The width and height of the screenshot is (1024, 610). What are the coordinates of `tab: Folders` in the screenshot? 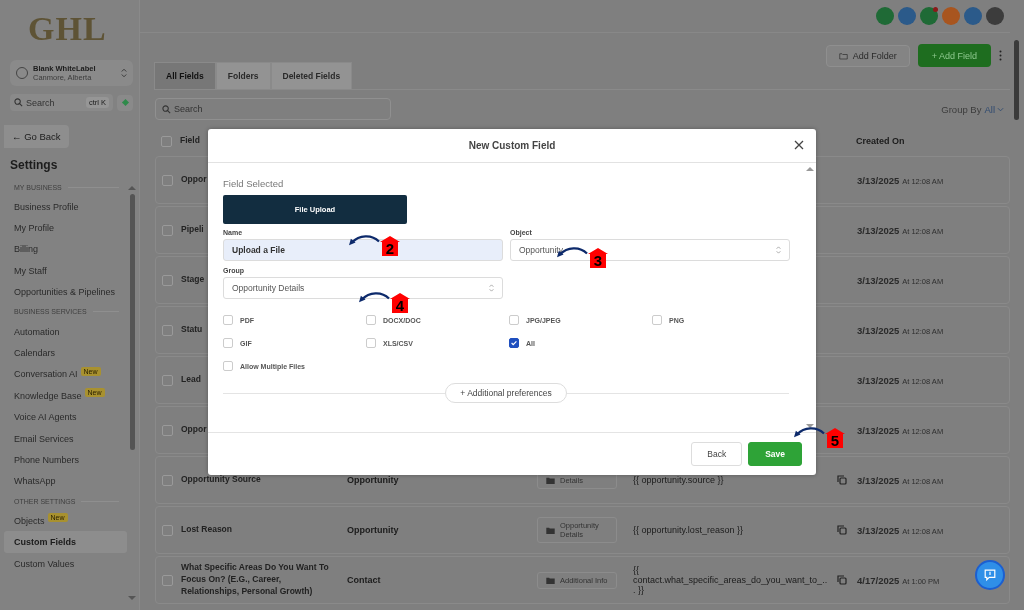 It's located at (243, 75).